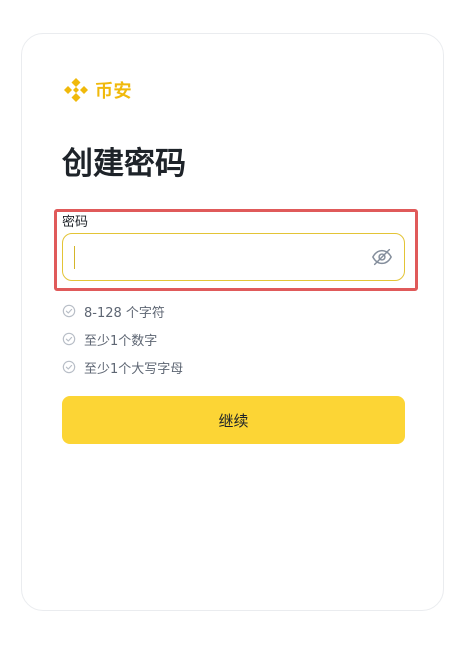 The width and height of the screenshot is (472, 660). Describe the element at coordinates (134, 369) in the screenshot. I see `requirement-text: 至少1个大写字母` at that location.